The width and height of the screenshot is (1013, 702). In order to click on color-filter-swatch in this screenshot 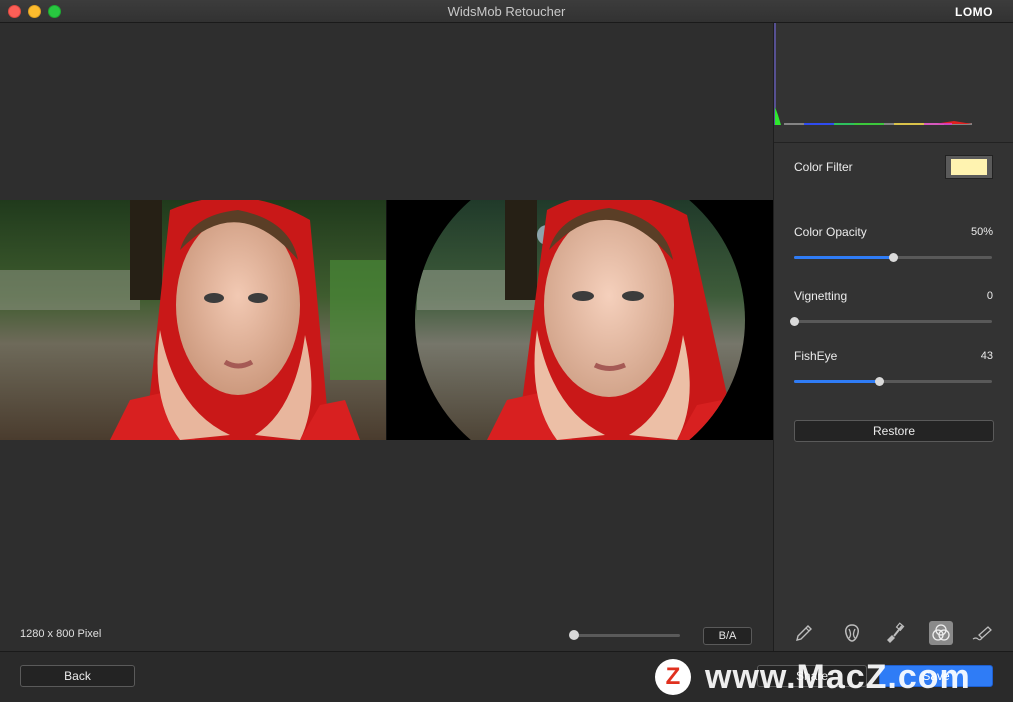, I will do `click(969, 167)`.